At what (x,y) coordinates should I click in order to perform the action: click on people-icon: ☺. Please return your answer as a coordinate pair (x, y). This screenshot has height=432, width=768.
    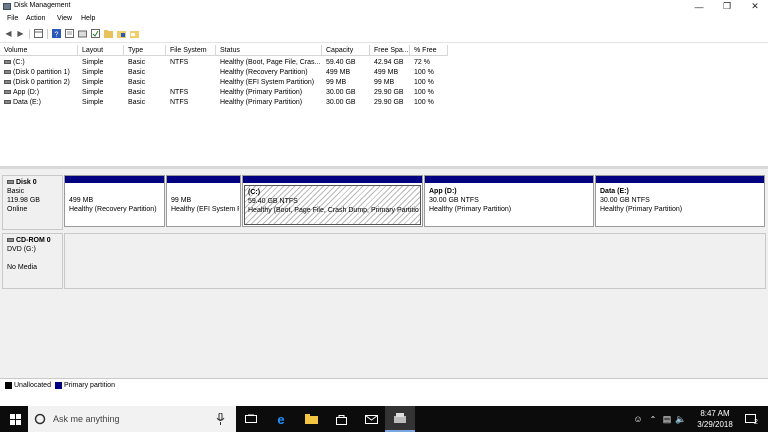
    Looking at the image, I should click on (638, 419).